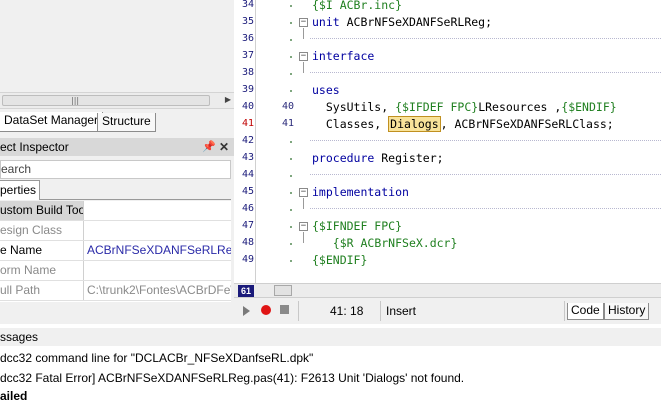  I want to click on line-number: 40, so click(247, 106).